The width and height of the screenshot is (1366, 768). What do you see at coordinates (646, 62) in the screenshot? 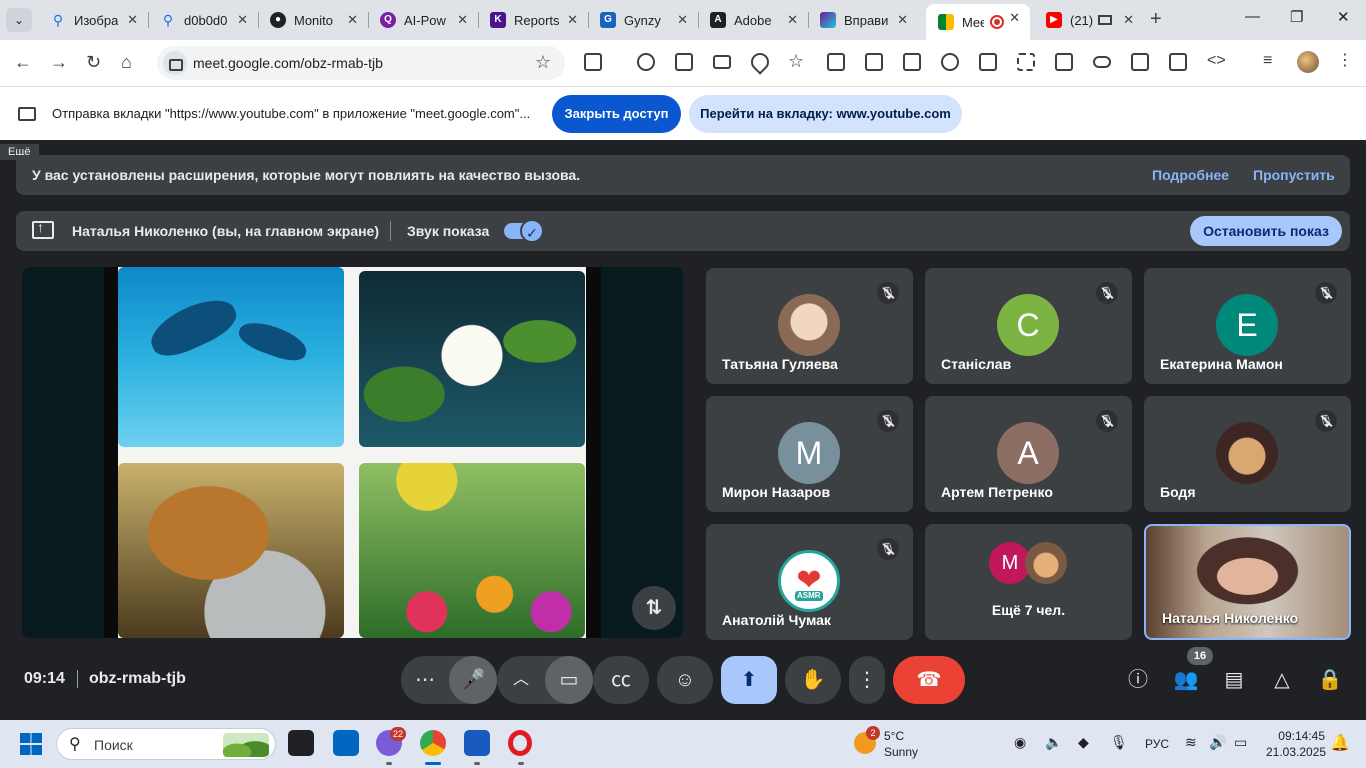
I see `extension-icon` at bounding box center [646, 62].